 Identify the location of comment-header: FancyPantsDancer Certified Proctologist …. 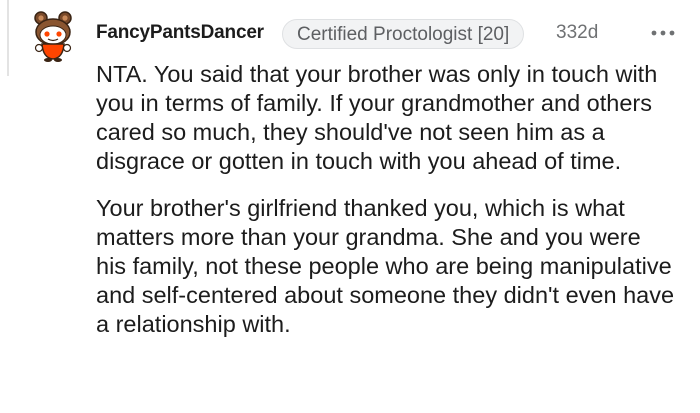
(391, 34).